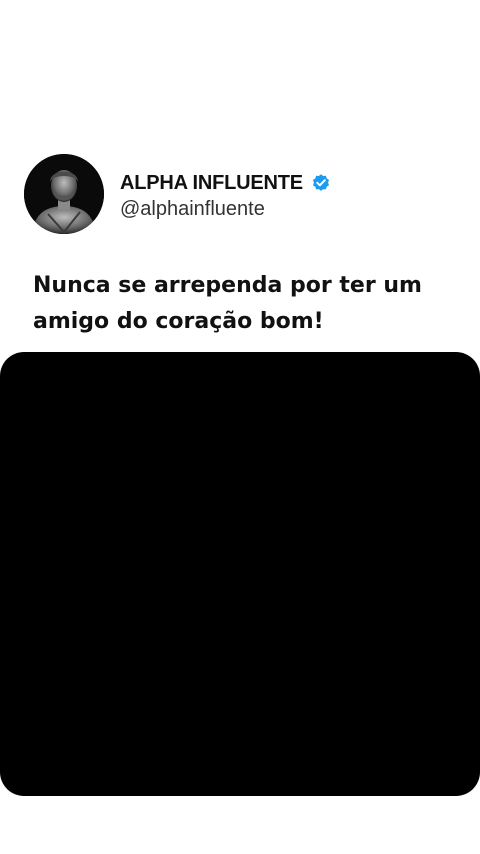  I want to click on name-row: ALPHA INFLUENTE, so click(225, 183).